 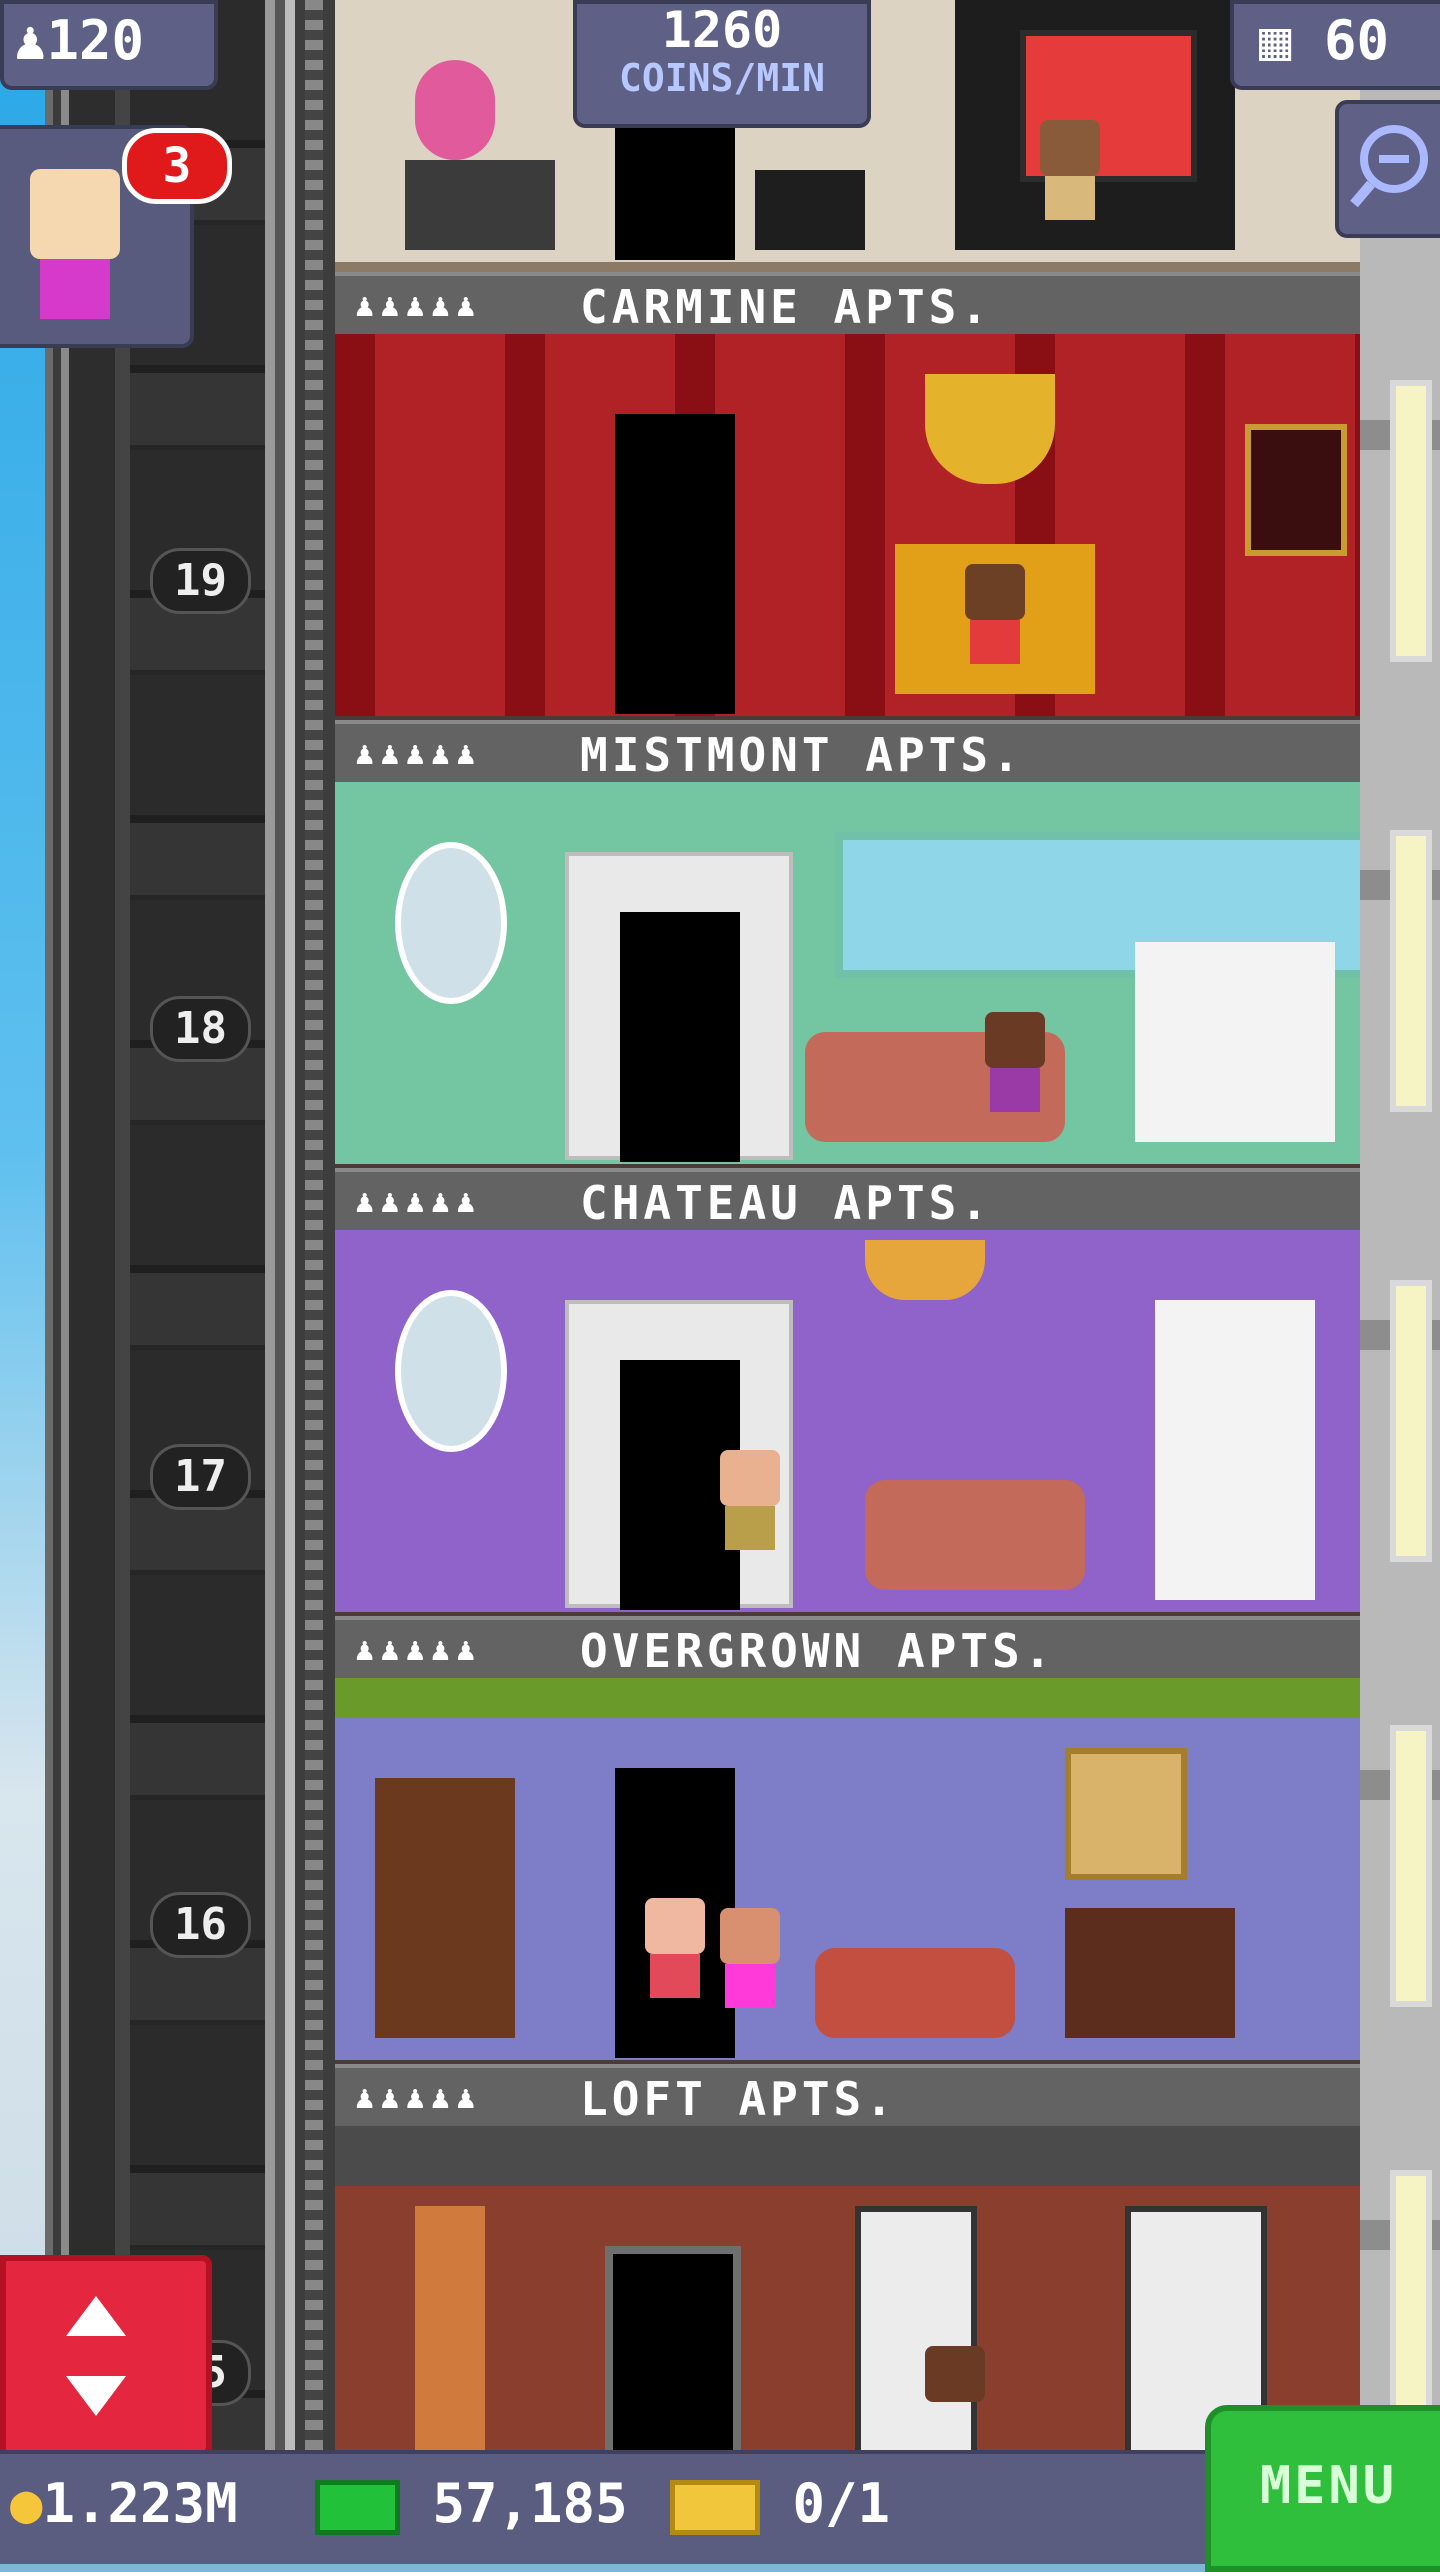 I want to click on bux-icon, so click(x=357, y=2507).